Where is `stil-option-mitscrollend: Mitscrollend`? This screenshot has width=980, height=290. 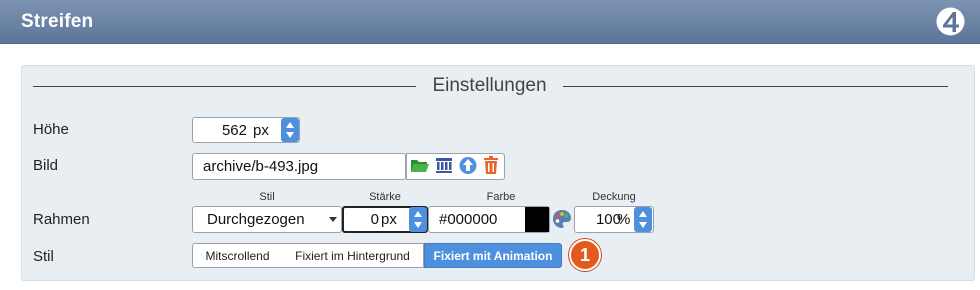 stil-option-mitscrollend: Mitscrollend is located at coordinates (237, 255).